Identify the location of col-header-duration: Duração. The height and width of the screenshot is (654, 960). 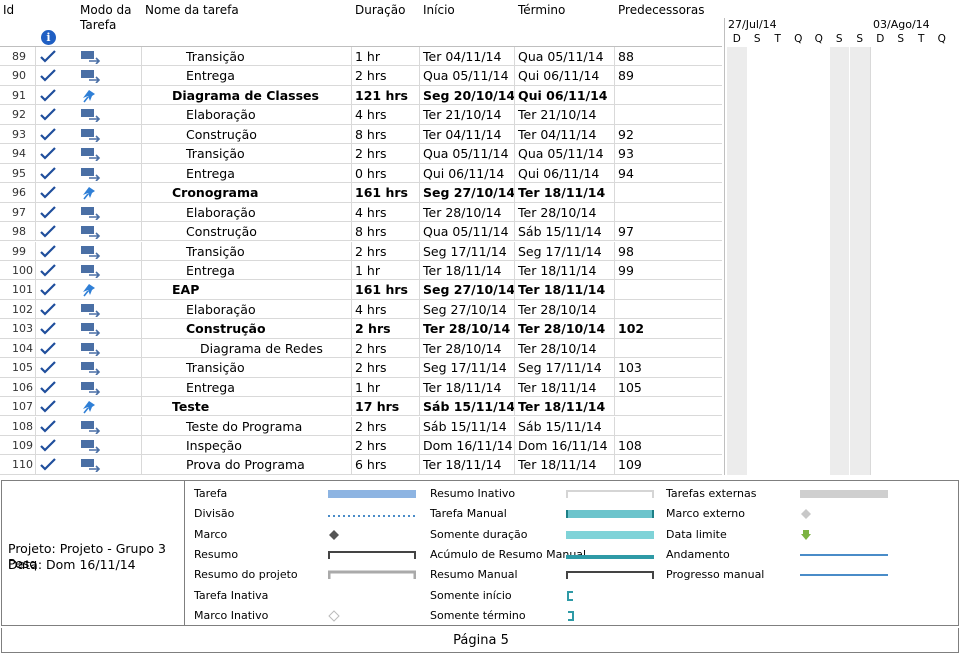
(380, 10).